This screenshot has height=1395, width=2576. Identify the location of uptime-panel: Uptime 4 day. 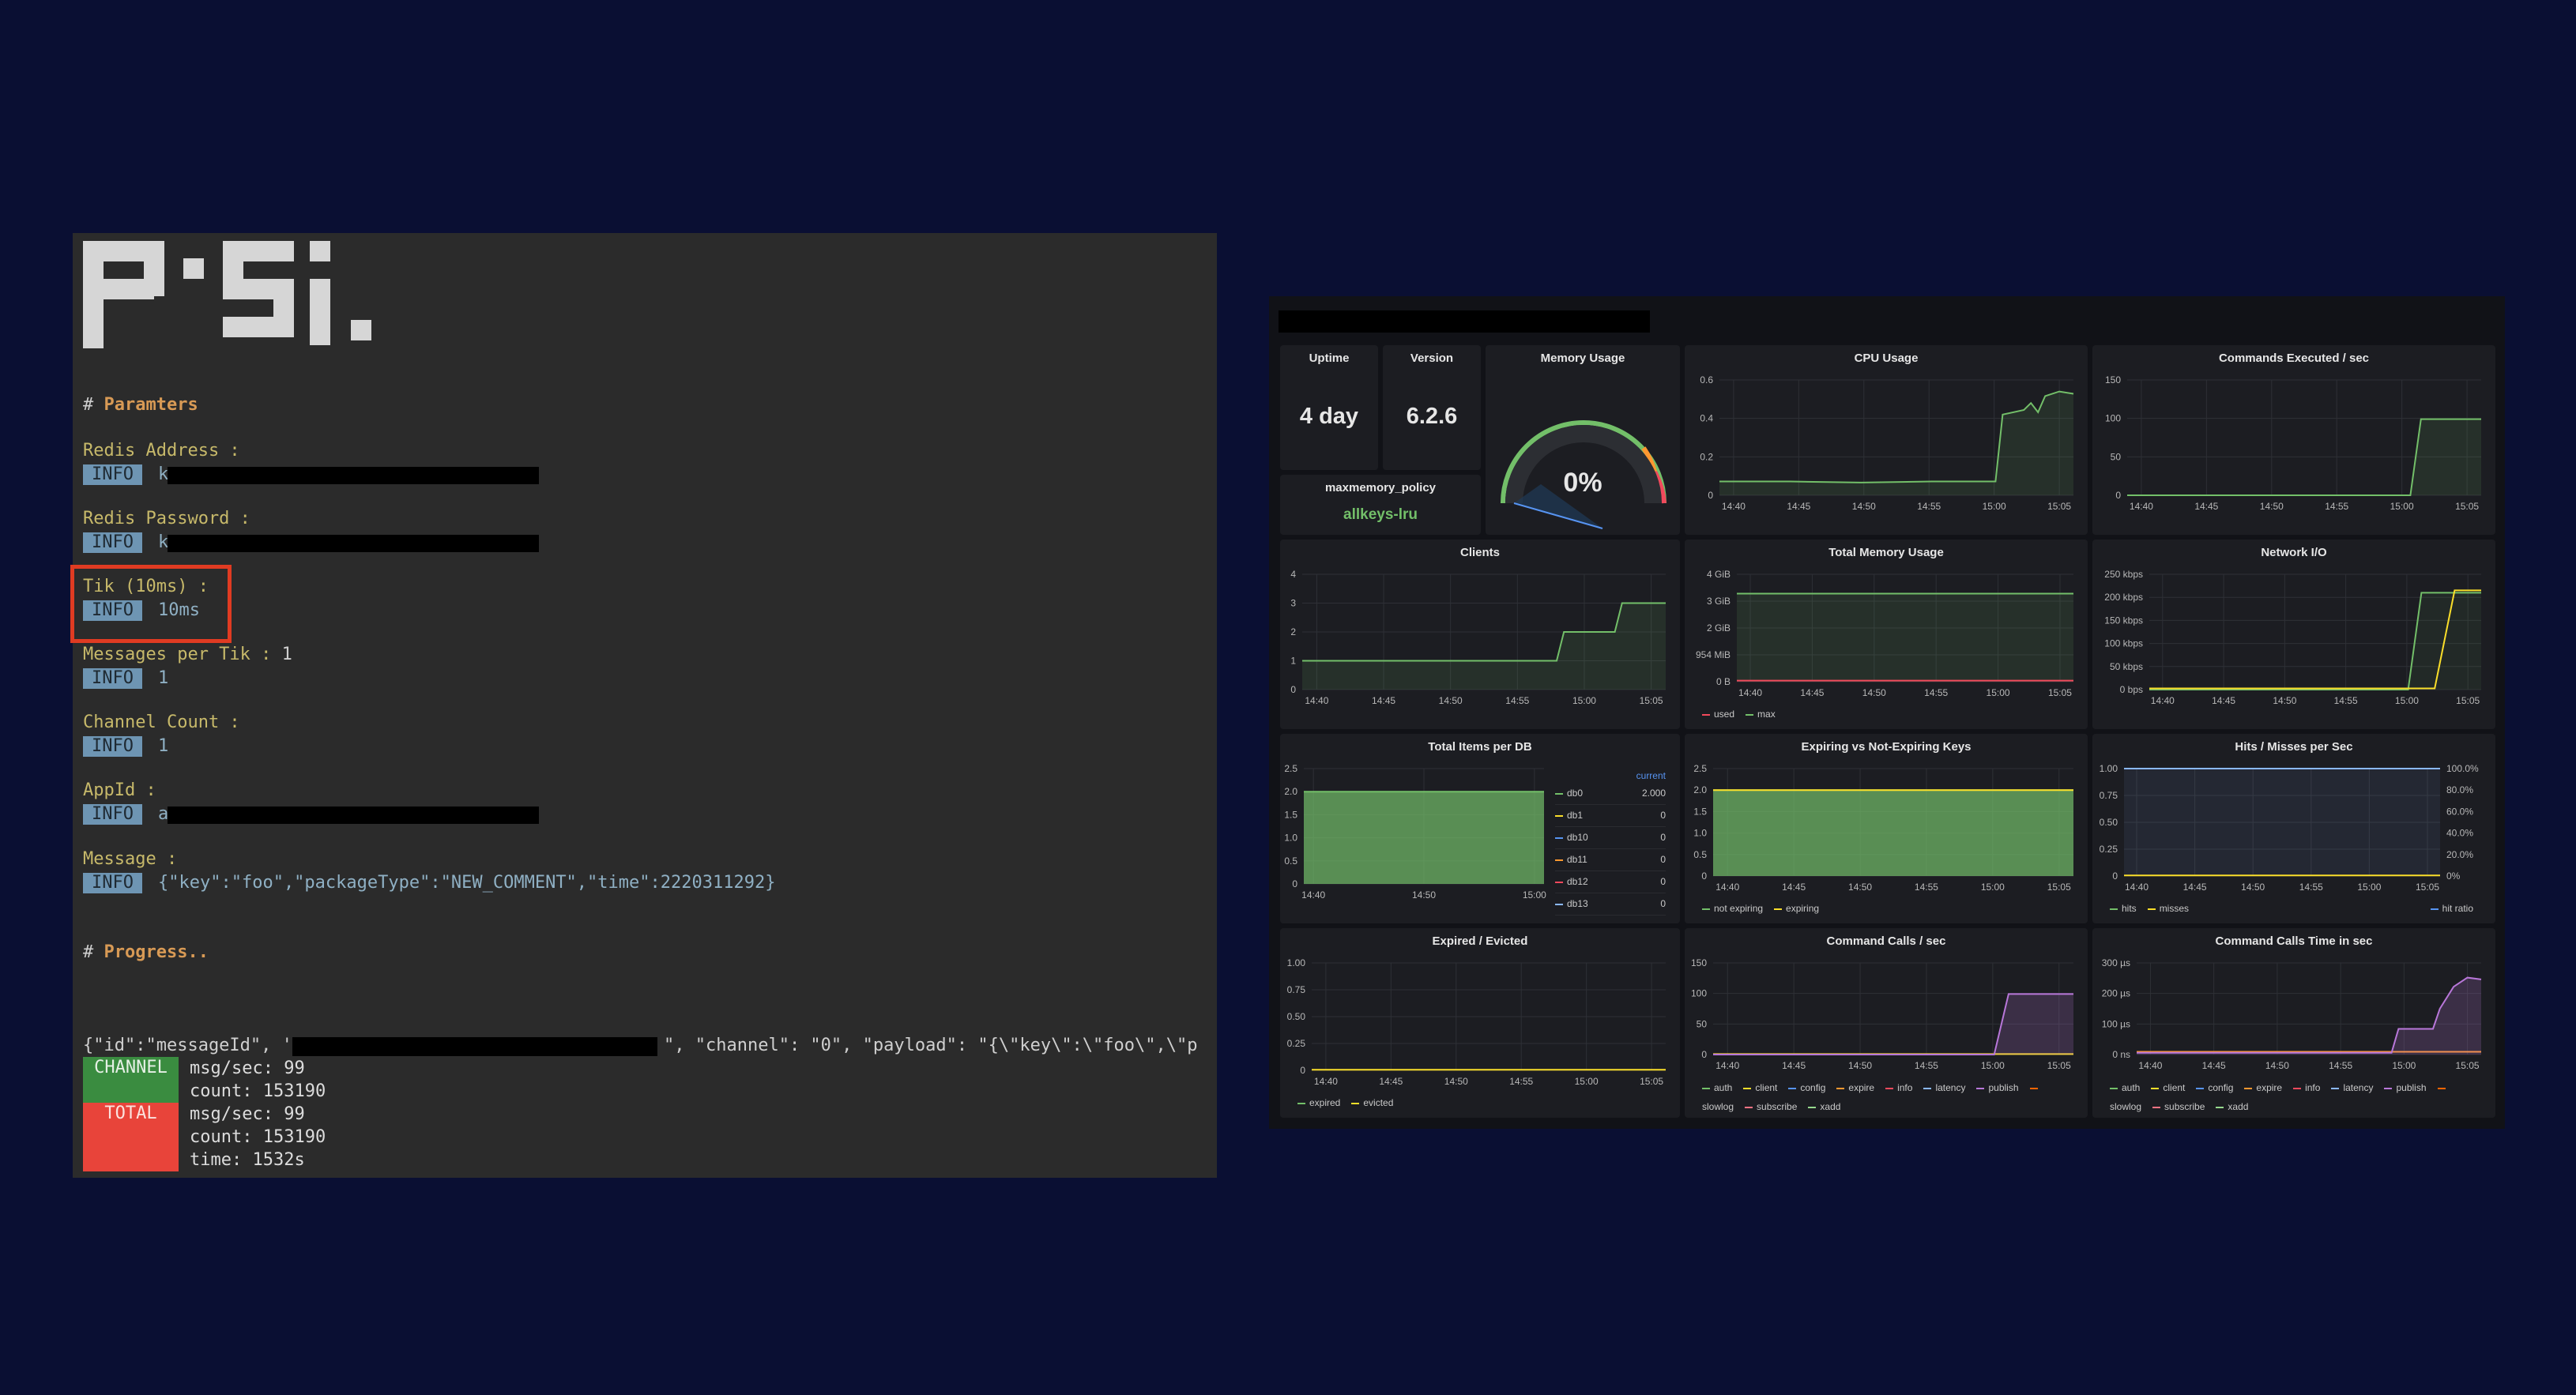
(1329, 407).